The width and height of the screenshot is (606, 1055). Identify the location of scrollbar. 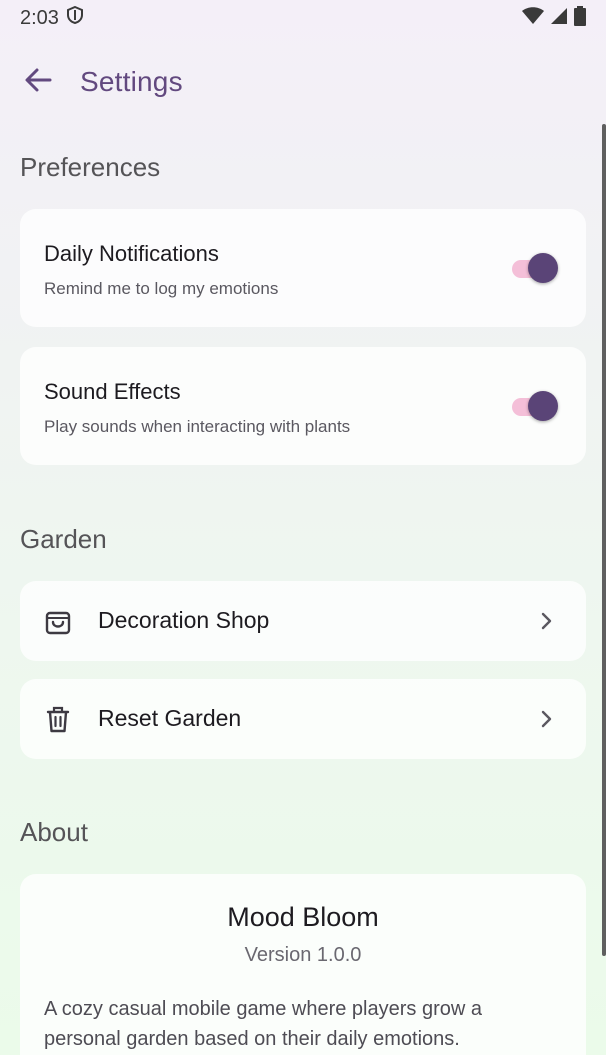
(604, 540).